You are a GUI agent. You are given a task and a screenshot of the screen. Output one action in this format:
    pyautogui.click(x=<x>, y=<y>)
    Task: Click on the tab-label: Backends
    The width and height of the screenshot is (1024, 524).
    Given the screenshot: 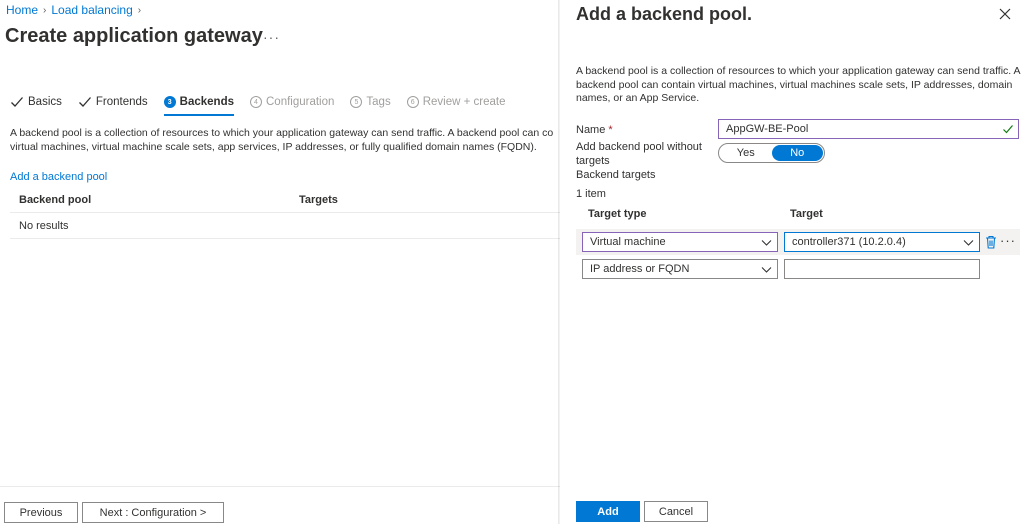 What is the action you would take?
    pyautogui.click(x=206, y=102)
    